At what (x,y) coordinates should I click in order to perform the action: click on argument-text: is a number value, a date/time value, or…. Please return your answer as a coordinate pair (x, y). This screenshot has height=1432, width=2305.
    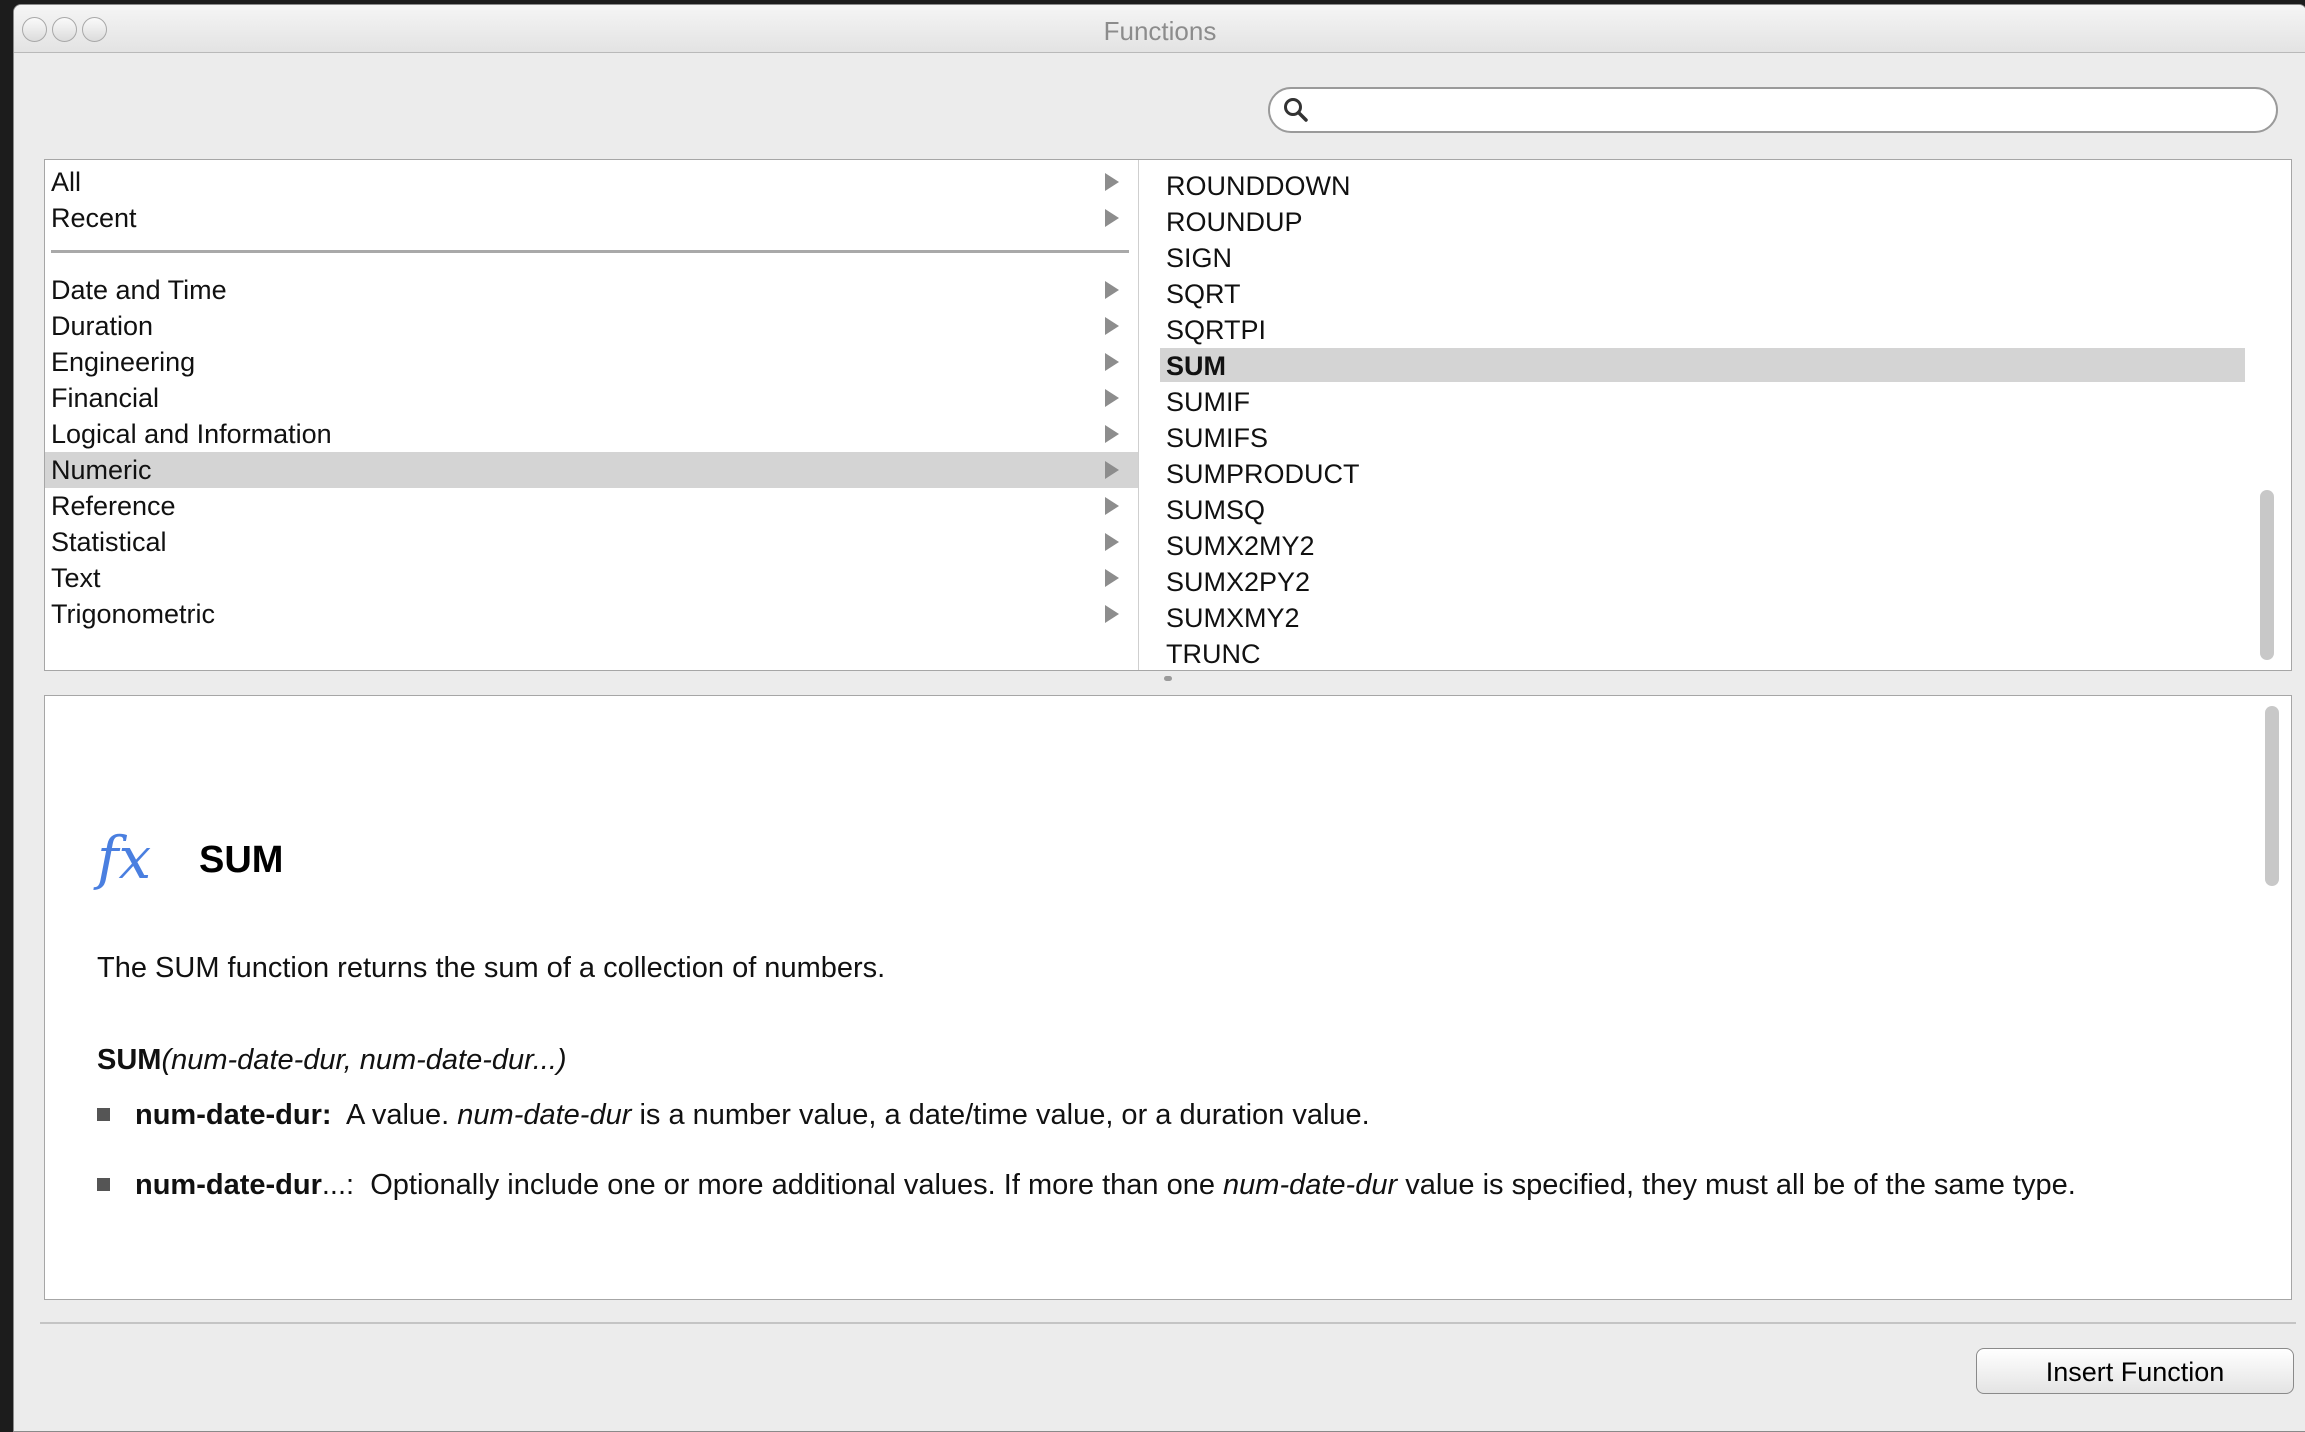
    Looking at the image, I should click on (1004, 1115).